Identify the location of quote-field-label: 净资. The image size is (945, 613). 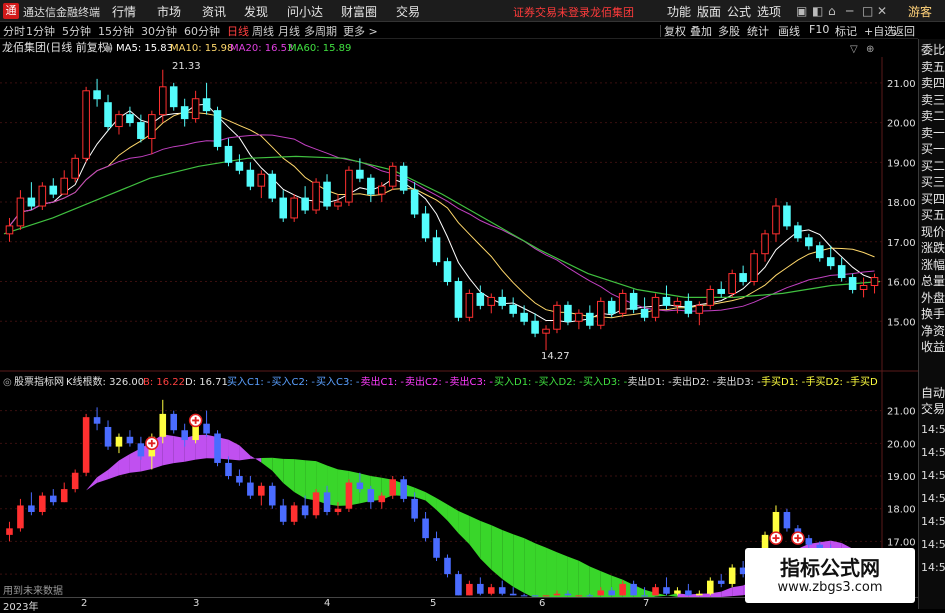
(933, 331).